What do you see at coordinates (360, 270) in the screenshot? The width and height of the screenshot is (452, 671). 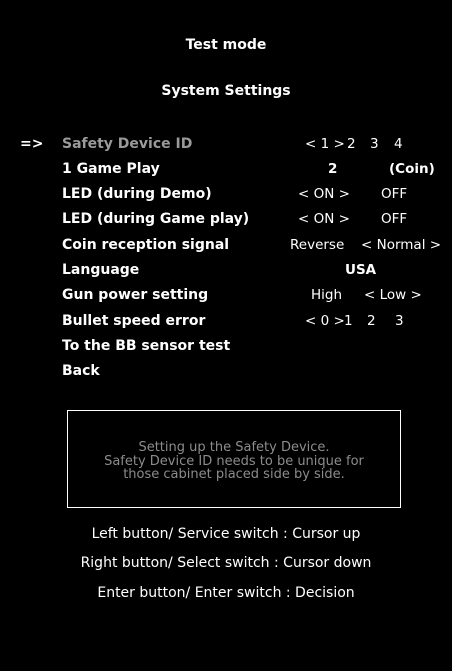 I see `setting-value: USA` at bounding box center [360, 270].